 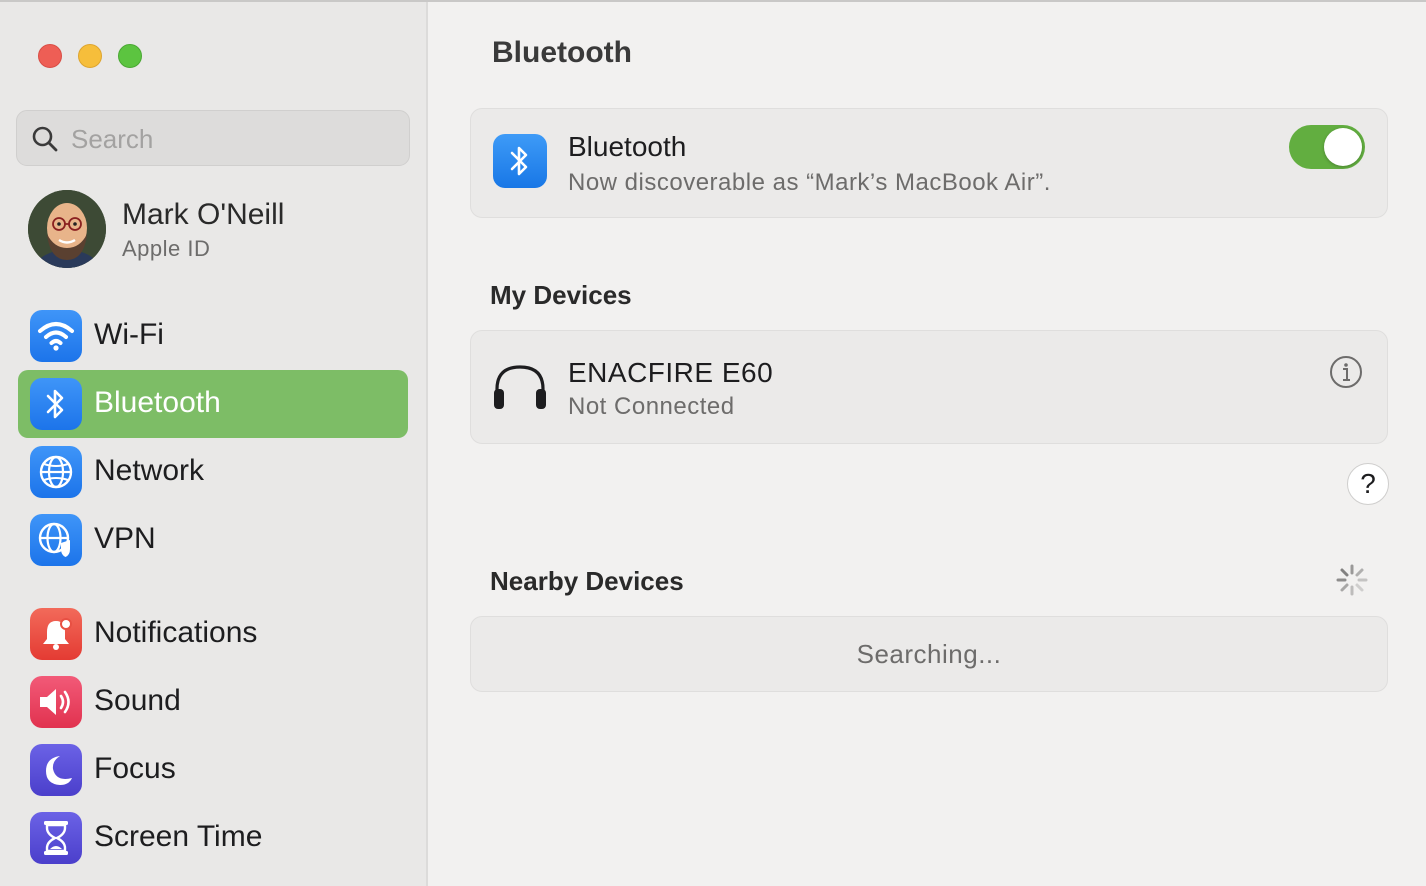 I want to click on sidebar-item-network: Network, so click(x=213, y=472).